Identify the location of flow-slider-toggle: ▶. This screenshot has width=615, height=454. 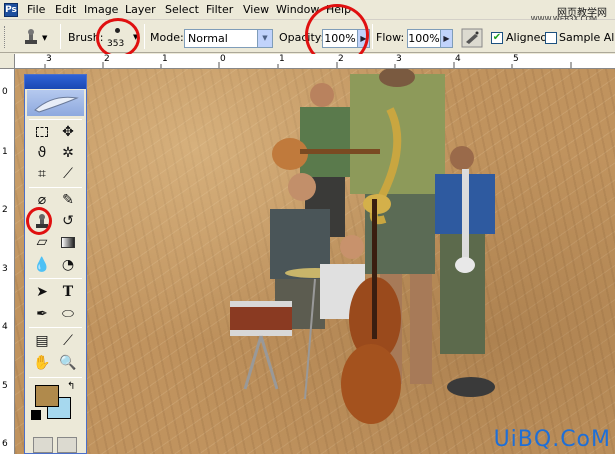
(446, 38).